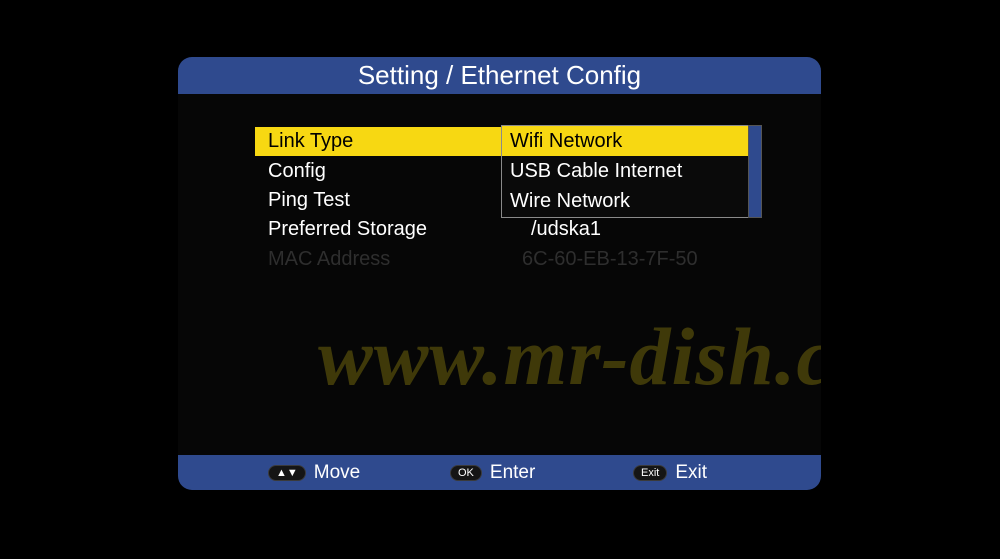 The width and height of the screenshot is (1000, 559). What do you see at coordinates (512, 472) in the screenshot?
I see `hint-enter-label: Enter` at bounding box center [512, 472].